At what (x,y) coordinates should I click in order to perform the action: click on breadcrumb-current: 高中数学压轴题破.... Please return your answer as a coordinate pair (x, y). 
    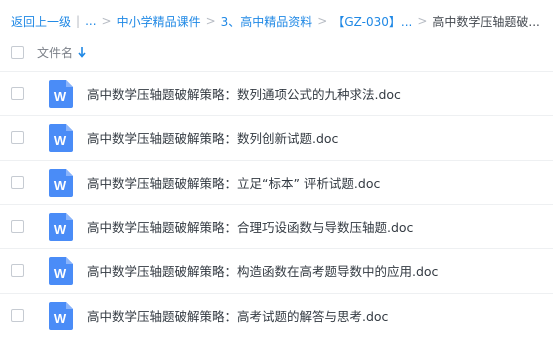
    Looking at the image, I should click on (486, 21).